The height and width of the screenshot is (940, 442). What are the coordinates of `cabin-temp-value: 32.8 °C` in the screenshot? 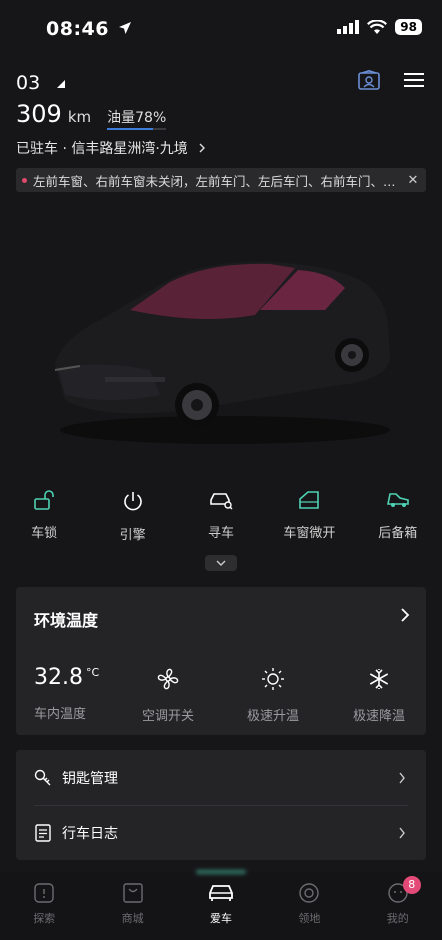 It's located at (67, 677).